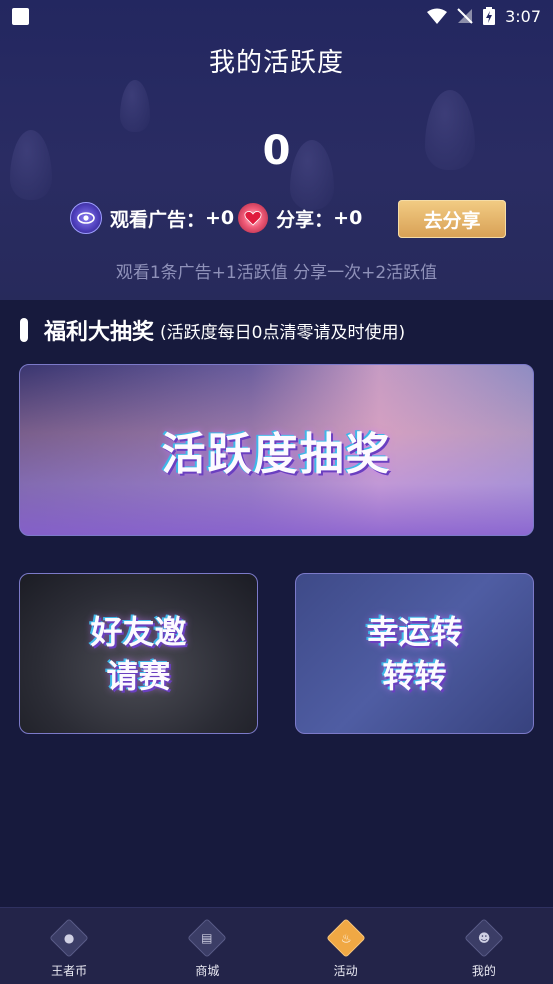 The width and height of the screenshot is (553, 984). Describe the element at coordinates (220, 218) in the screenshot. I see `ad-value: +0` at that location.